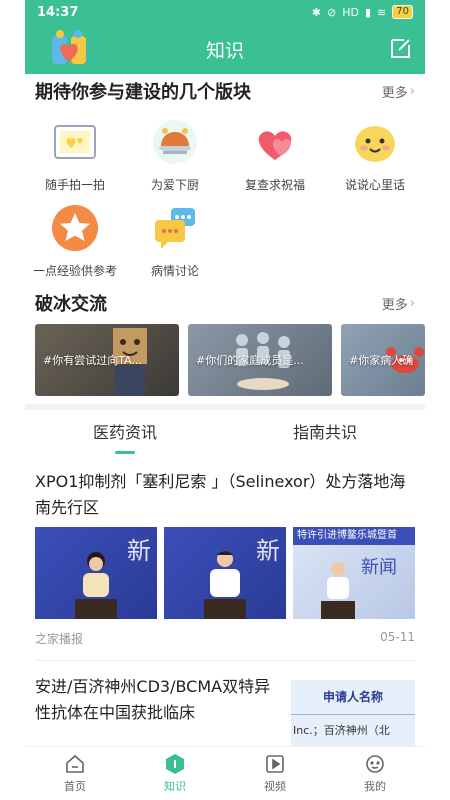 This screenshot has height=800, width=450. Describe the element at coordinates (352, 697) in the screenshot. I see `thumb-text: 申请人名称` at that location.